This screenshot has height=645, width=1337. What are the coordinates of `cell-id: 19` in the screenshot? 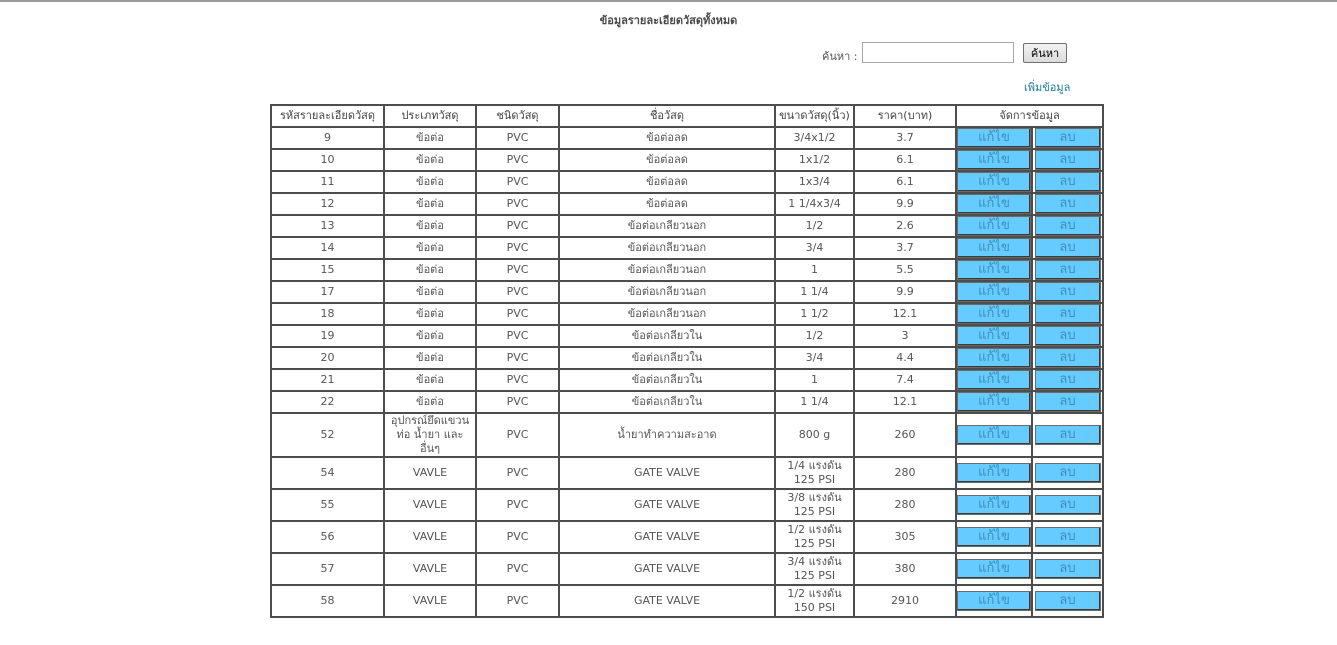 It's located at (327, 336).